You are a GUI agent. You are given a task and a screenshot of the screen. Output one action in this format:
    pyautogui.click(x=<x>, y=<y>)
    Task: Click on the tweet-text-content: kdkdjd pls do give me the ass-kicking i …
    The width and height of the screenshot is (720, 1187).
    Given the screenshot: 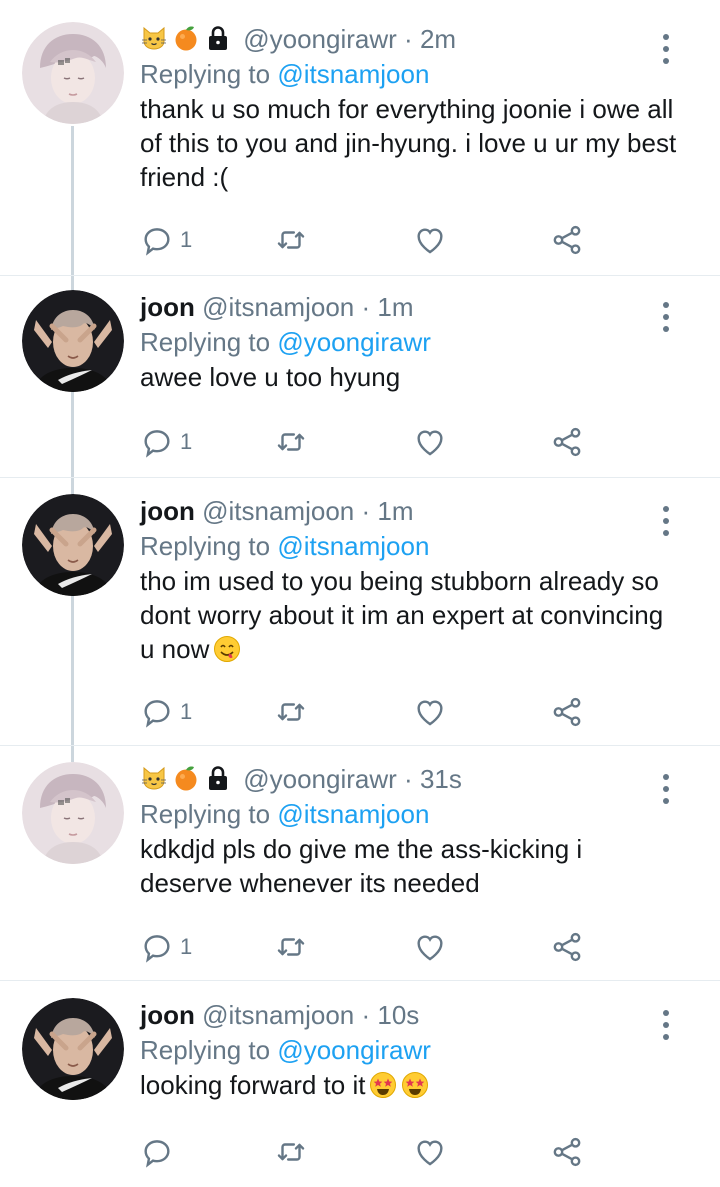 What is the action you would take?
    pyautogui.click(x=361, y=866)
    